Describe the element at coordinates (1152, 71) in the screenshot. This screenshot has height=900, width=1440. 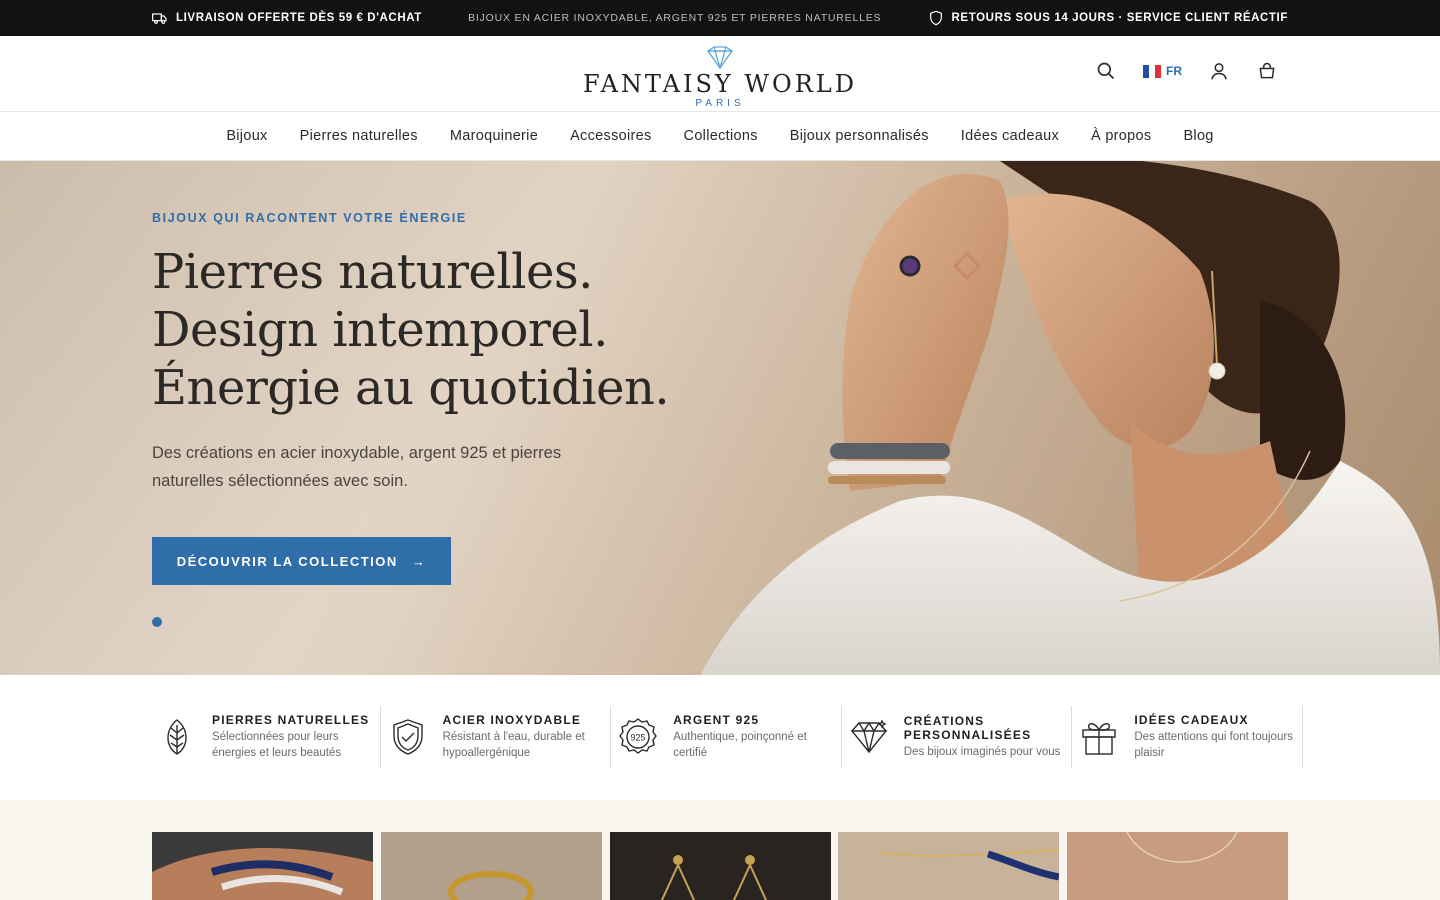
I see `flag-fr-icon` at that location.